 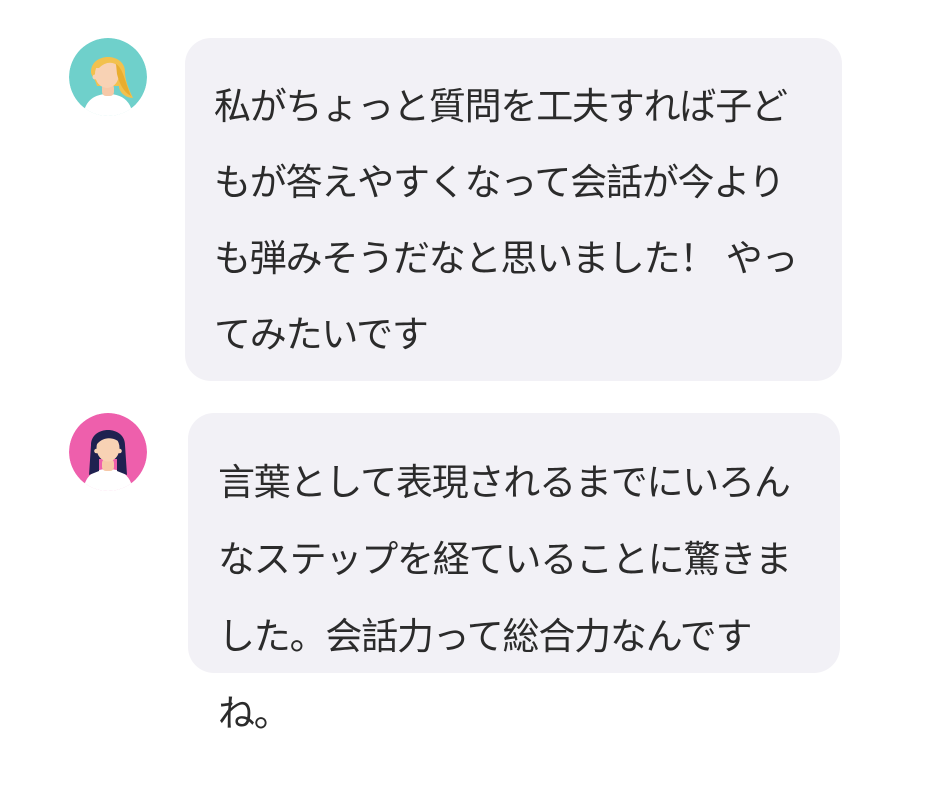 What do you see at coordinates (108, 452) in the screenshot?
I see `dark-haired-woman-avatar-icon` at bounding box center [108, 452].